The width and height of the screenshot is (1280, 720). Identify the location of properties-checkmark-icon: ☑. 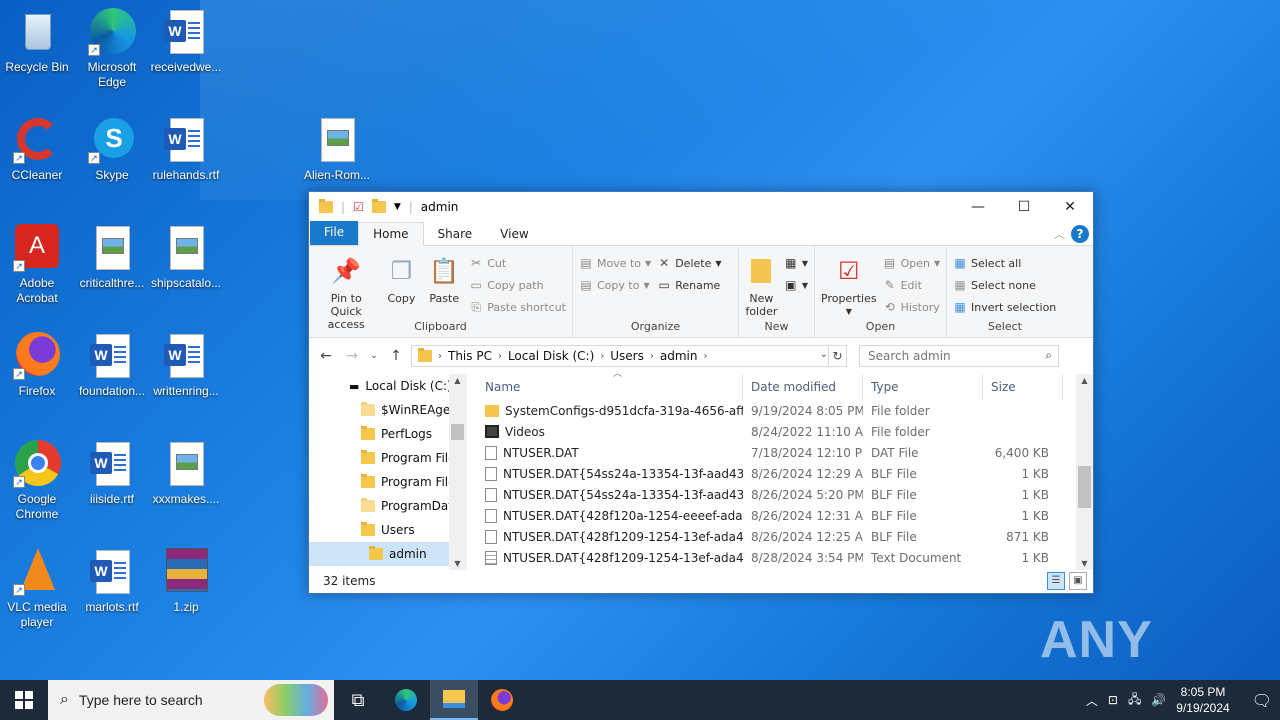
(358, 207).